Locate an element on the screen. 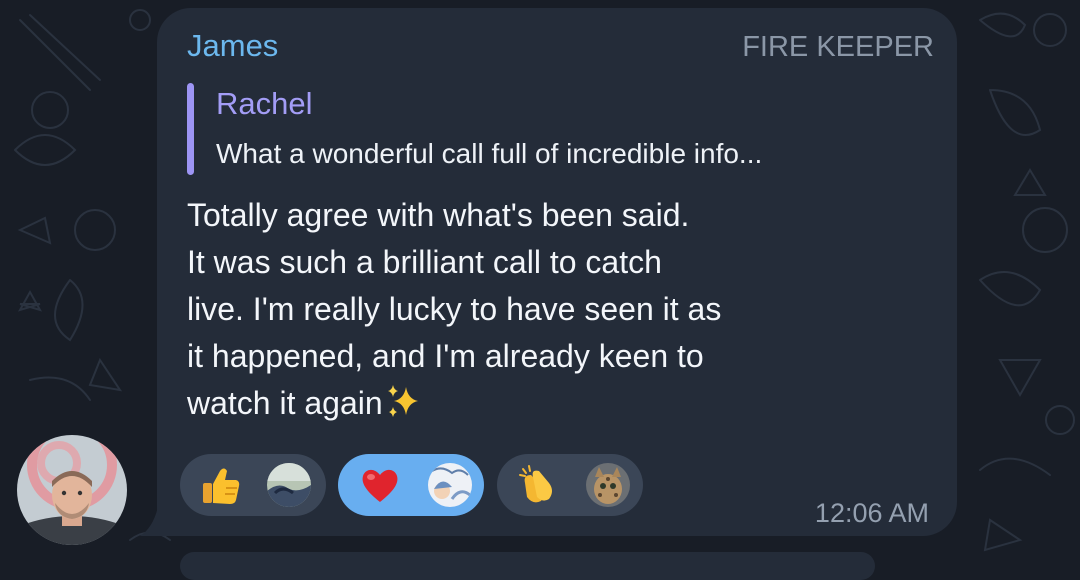 The image size is (1080, 580). reply-accent-bar is located at coordinates (190, 129).